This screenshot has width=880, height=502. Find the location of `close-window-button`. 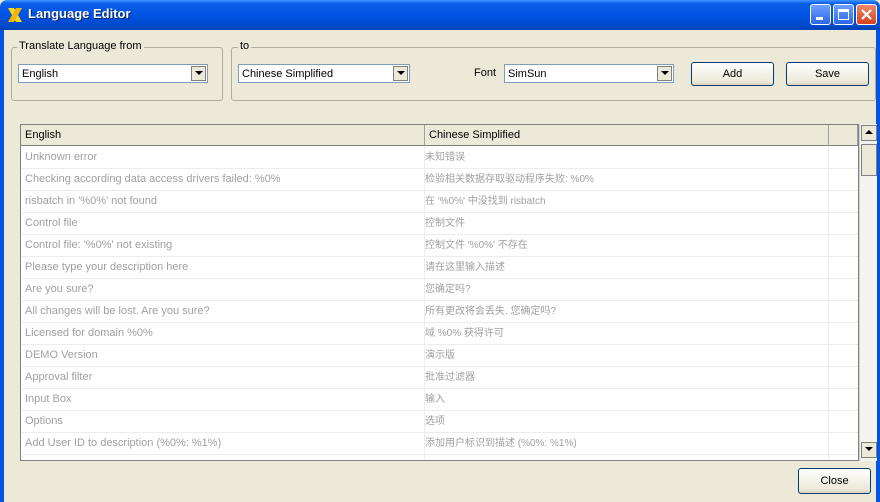

close-window-button is located at coordinates (866, 14).